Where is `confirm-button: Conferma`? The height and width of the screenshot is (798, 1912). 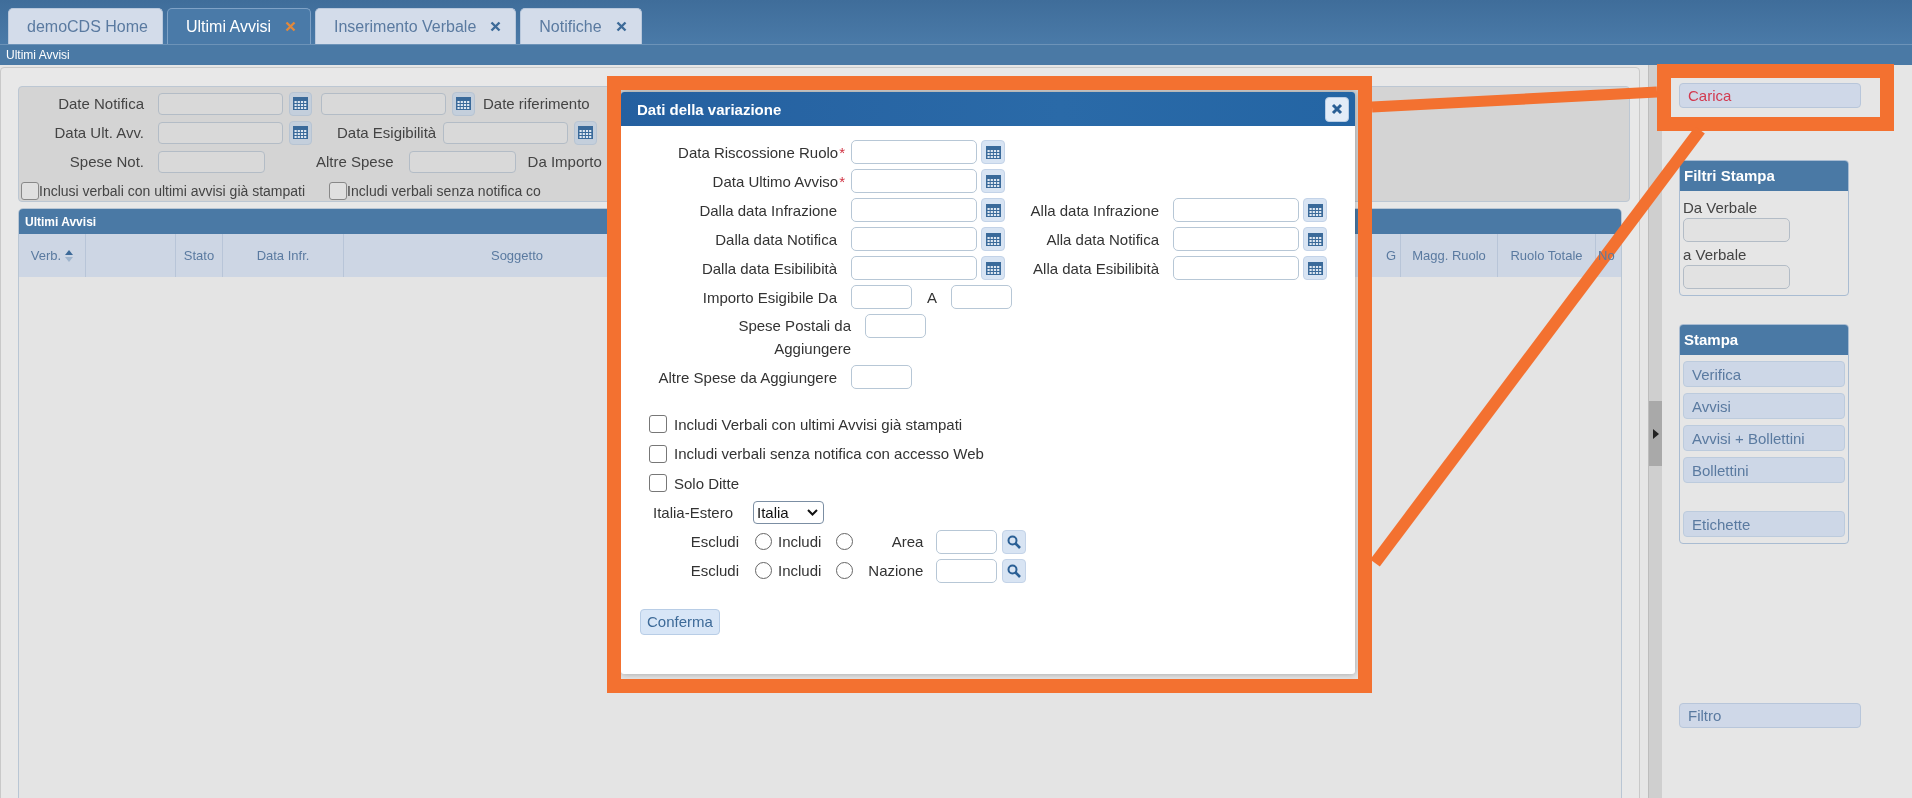
confirm-button: Conferma is located at coordinates (680, 621).